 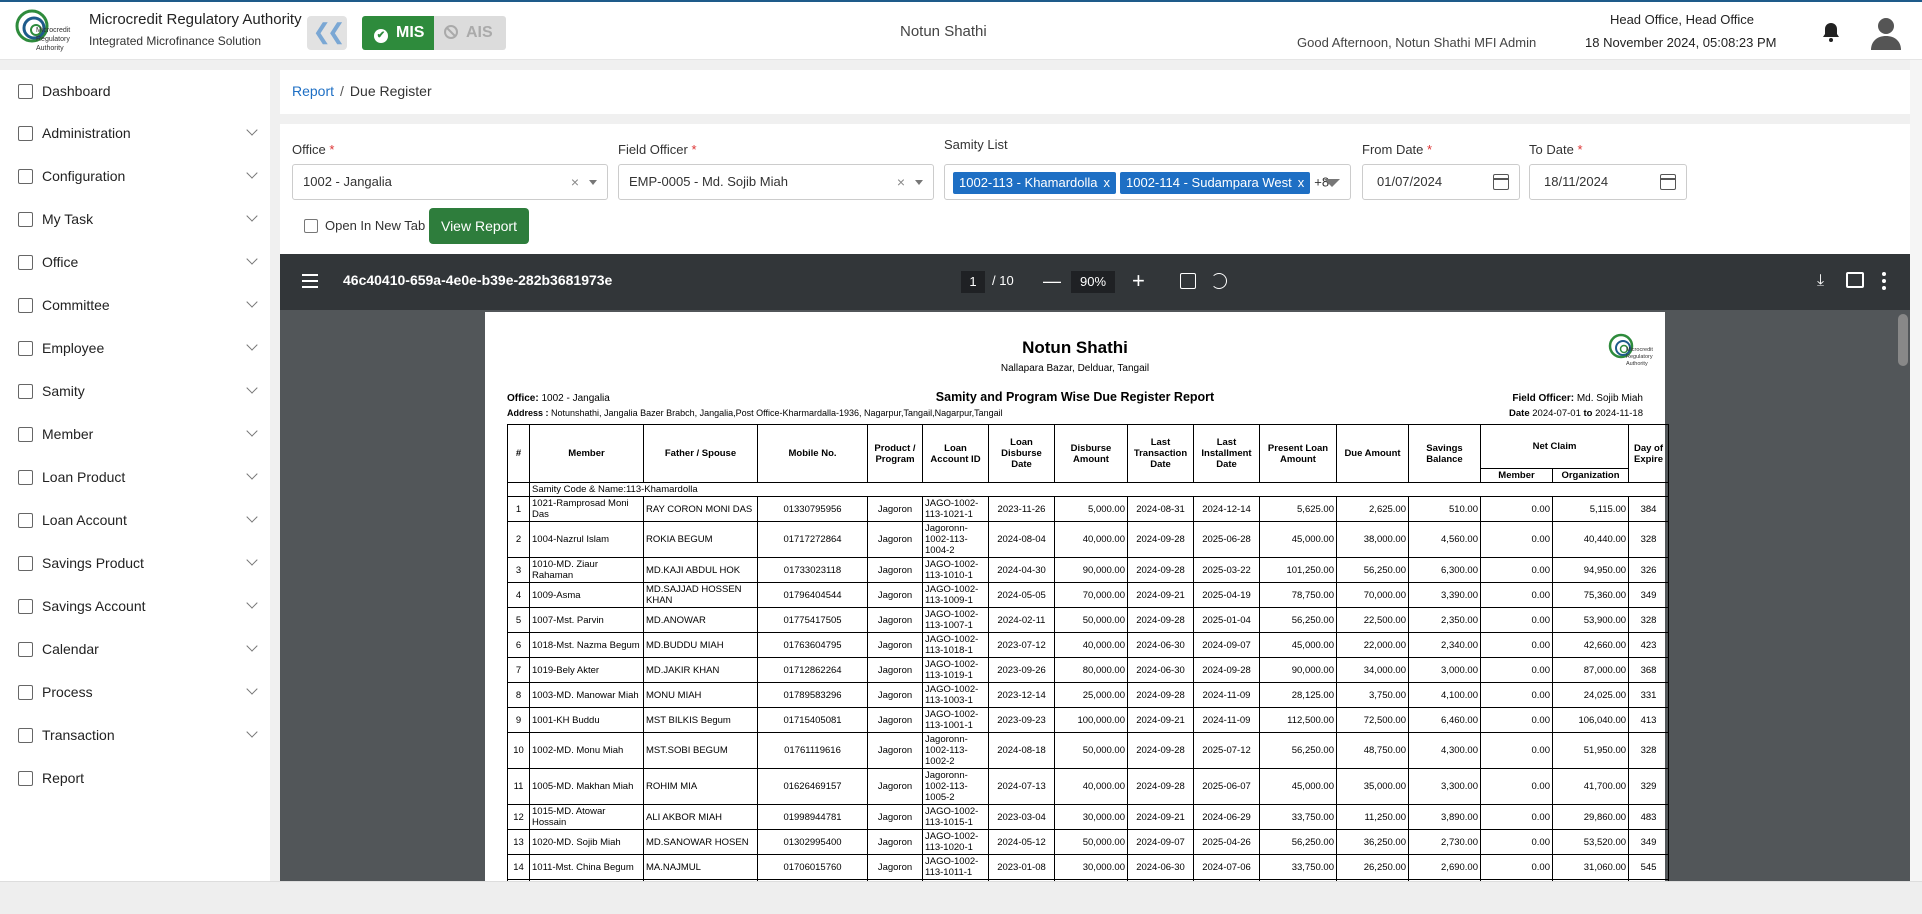 What do you see at coordinates (135, 134) in the screenshot?
I see `sidebar-item-administration: Administration` at bounding box center [135, 134].